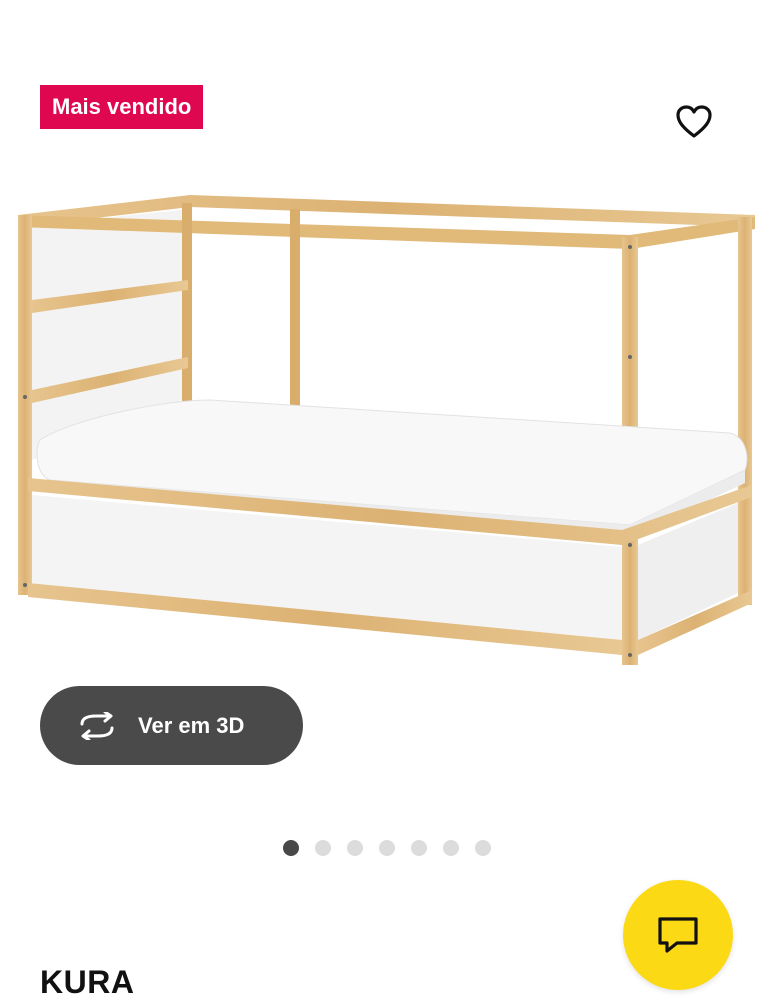 Image resolution: width=760 pixels, height=1001 pixels. What do you see at coordinates (191, 725) in the screenshot?
I see `view-3d-label: Ver em 3D` at bounding box center [191, 725].